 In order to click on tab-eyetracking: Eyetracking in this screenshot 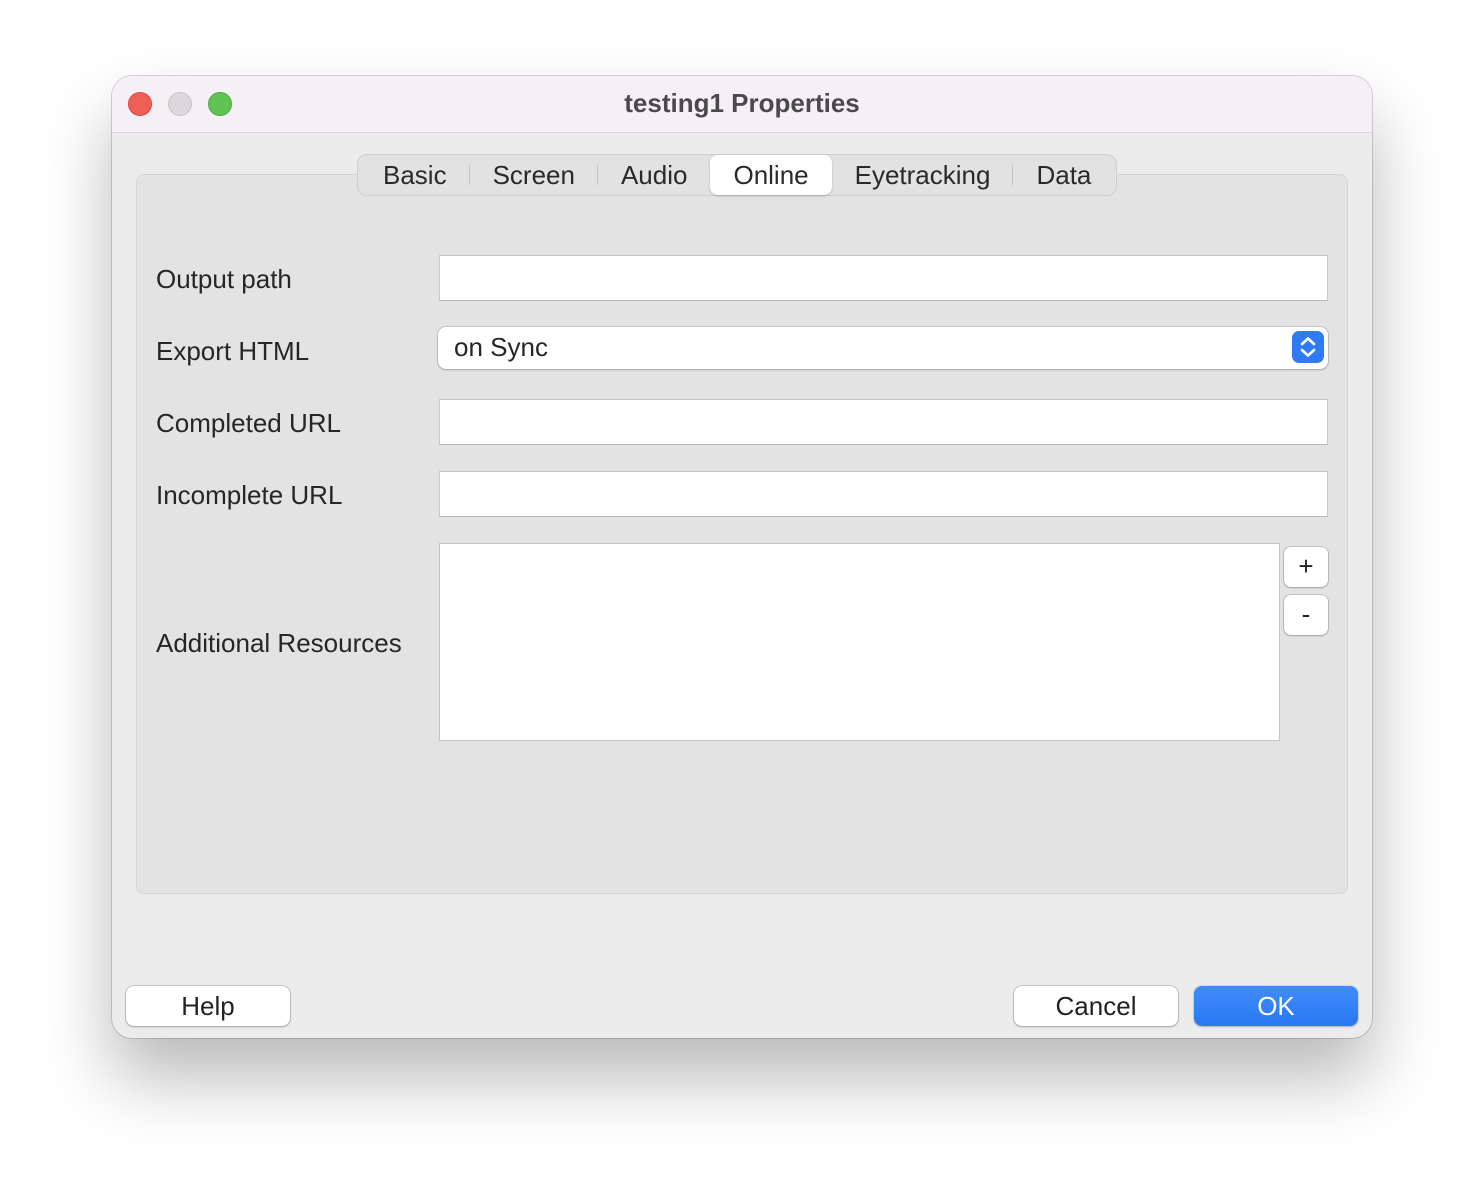, I will do `click(923, 175)`.